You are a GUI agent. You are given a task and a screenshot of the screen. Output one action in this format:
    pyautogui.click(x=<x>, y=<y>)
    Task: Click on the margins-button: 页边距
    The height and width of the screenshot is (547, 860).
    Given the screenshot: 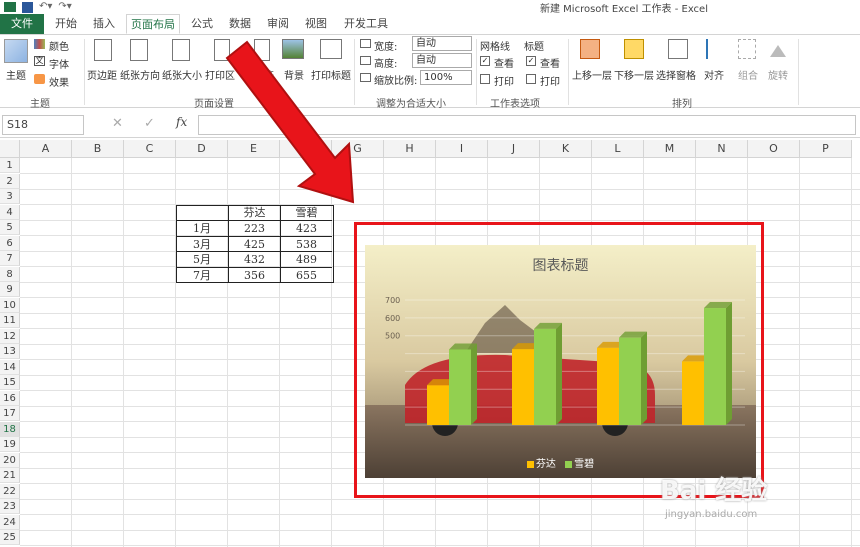 What is the action you would take?
    pyautogui.click(x=102, y=74)
    